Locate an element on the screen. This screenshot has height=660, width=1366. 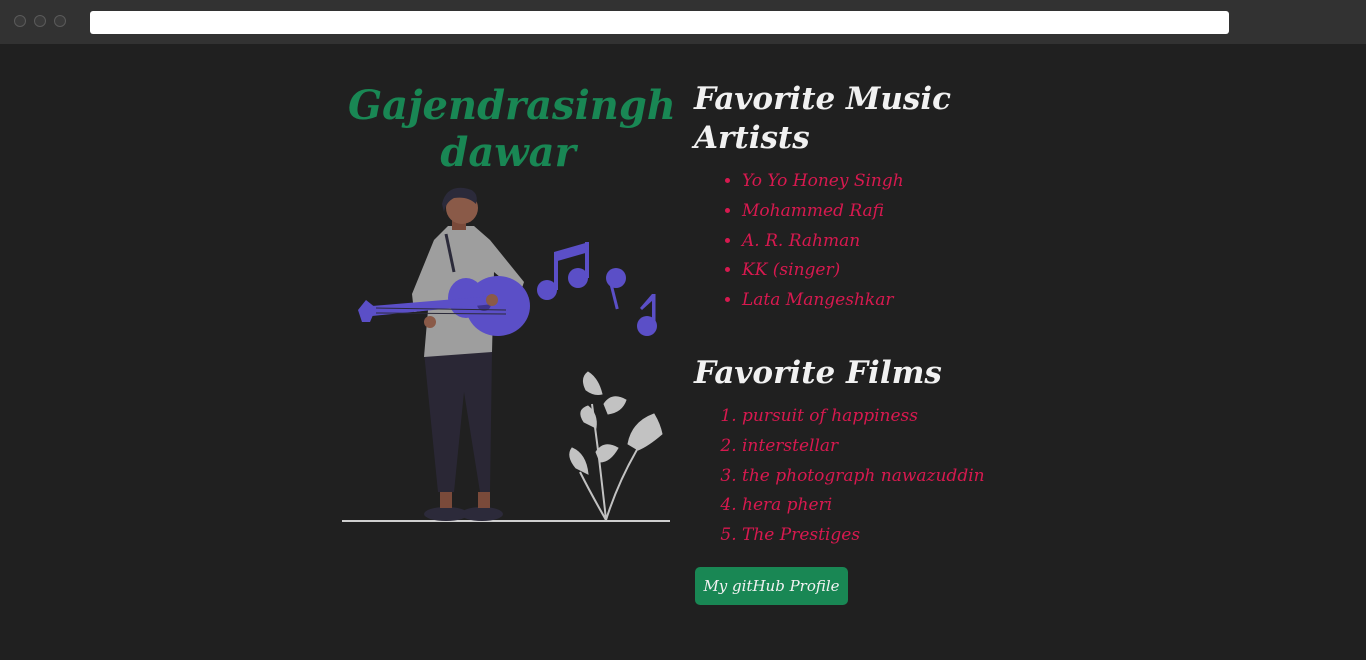
artist-item: Yo Yo Honey Singh is located at coordinates (823, 182).